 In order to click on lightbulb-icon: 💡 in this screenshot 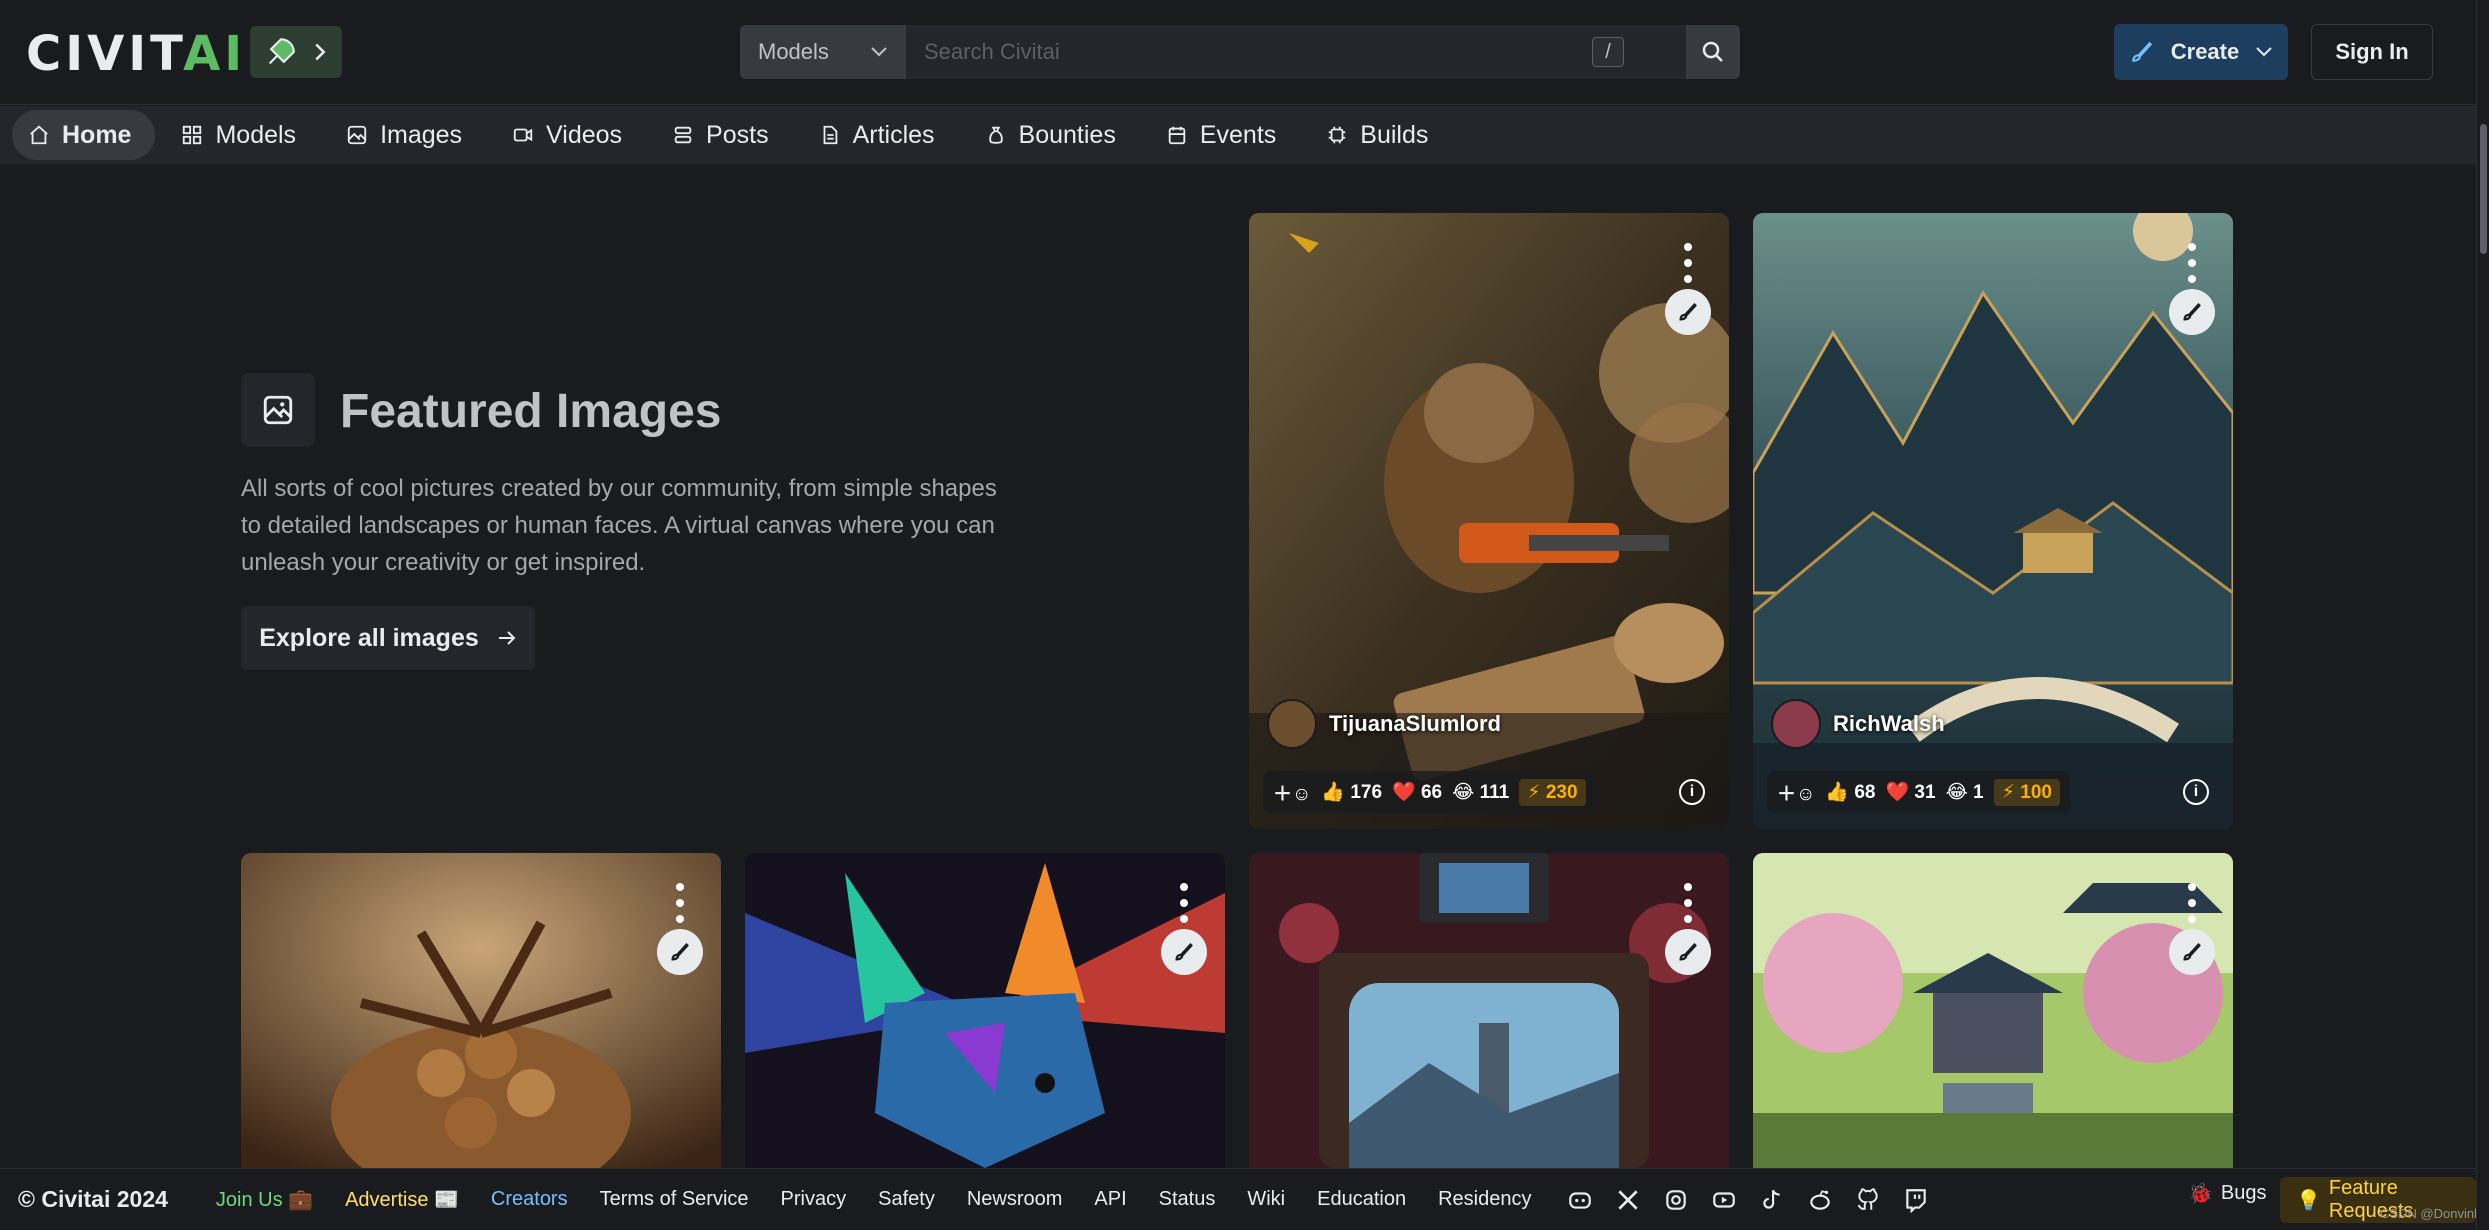, I will do `click(2308, 1200)`.